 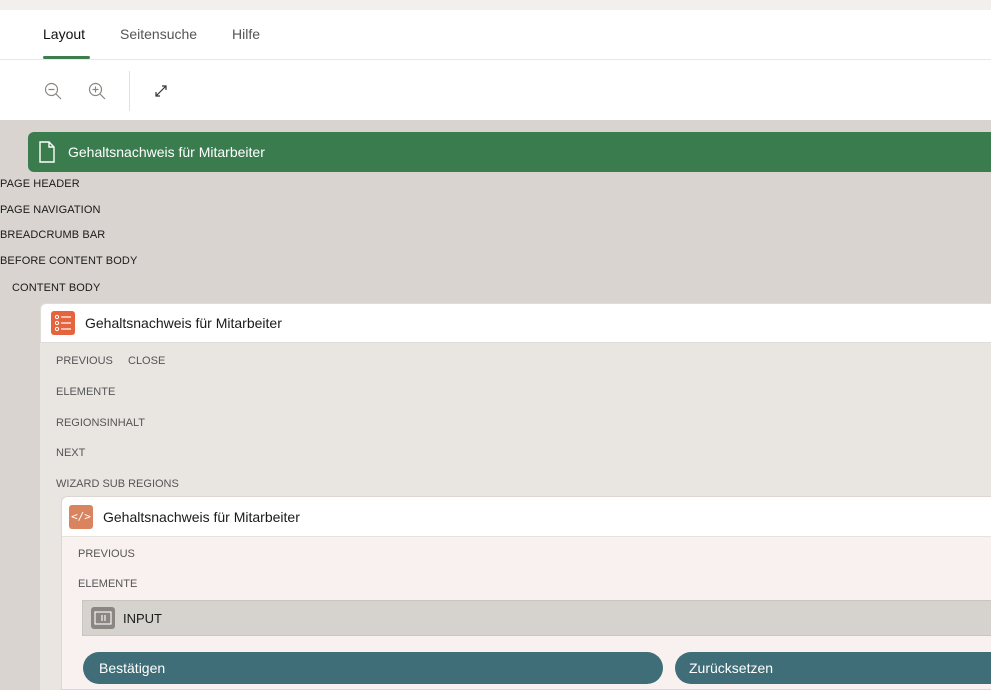 I want to click on zoom-out-button, so click(x=53, y=91).